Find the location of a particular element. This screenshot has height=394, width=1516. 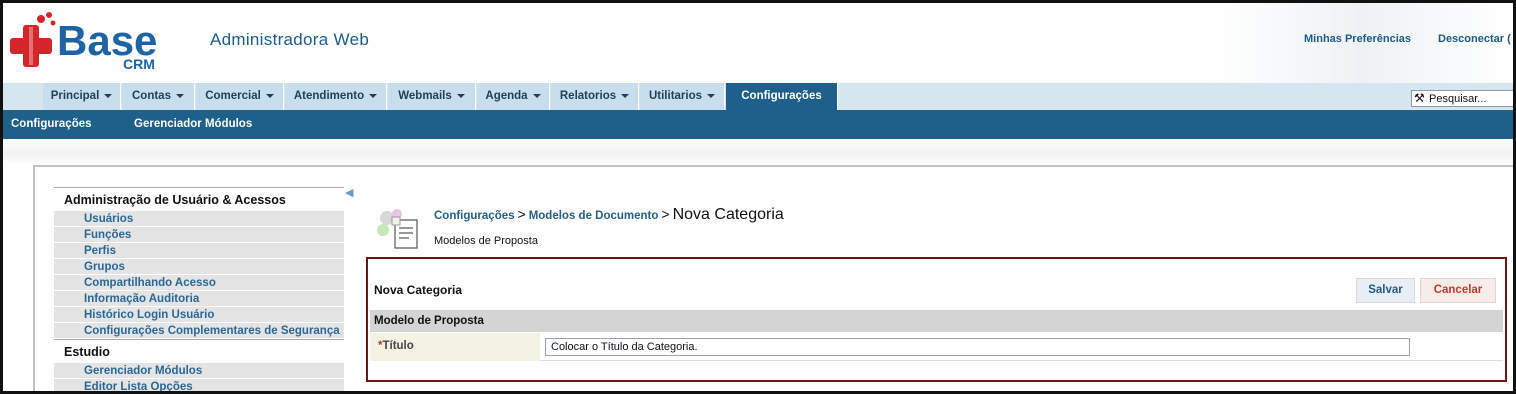

basecrm-logo: Base CRM is located at coordinates (83, 42).